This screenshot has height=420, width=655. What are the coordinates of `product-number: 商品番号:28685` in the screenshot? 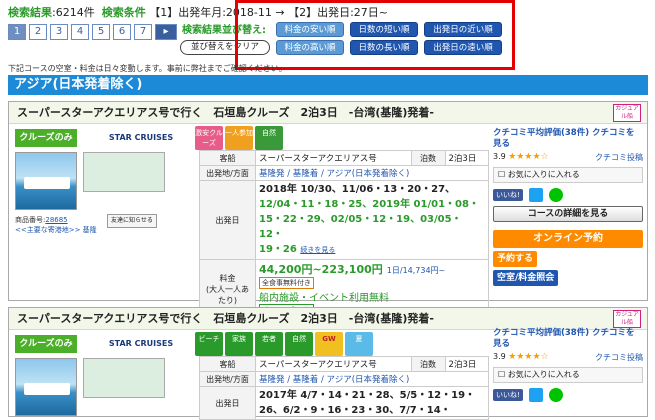 It's located at (41, 220).